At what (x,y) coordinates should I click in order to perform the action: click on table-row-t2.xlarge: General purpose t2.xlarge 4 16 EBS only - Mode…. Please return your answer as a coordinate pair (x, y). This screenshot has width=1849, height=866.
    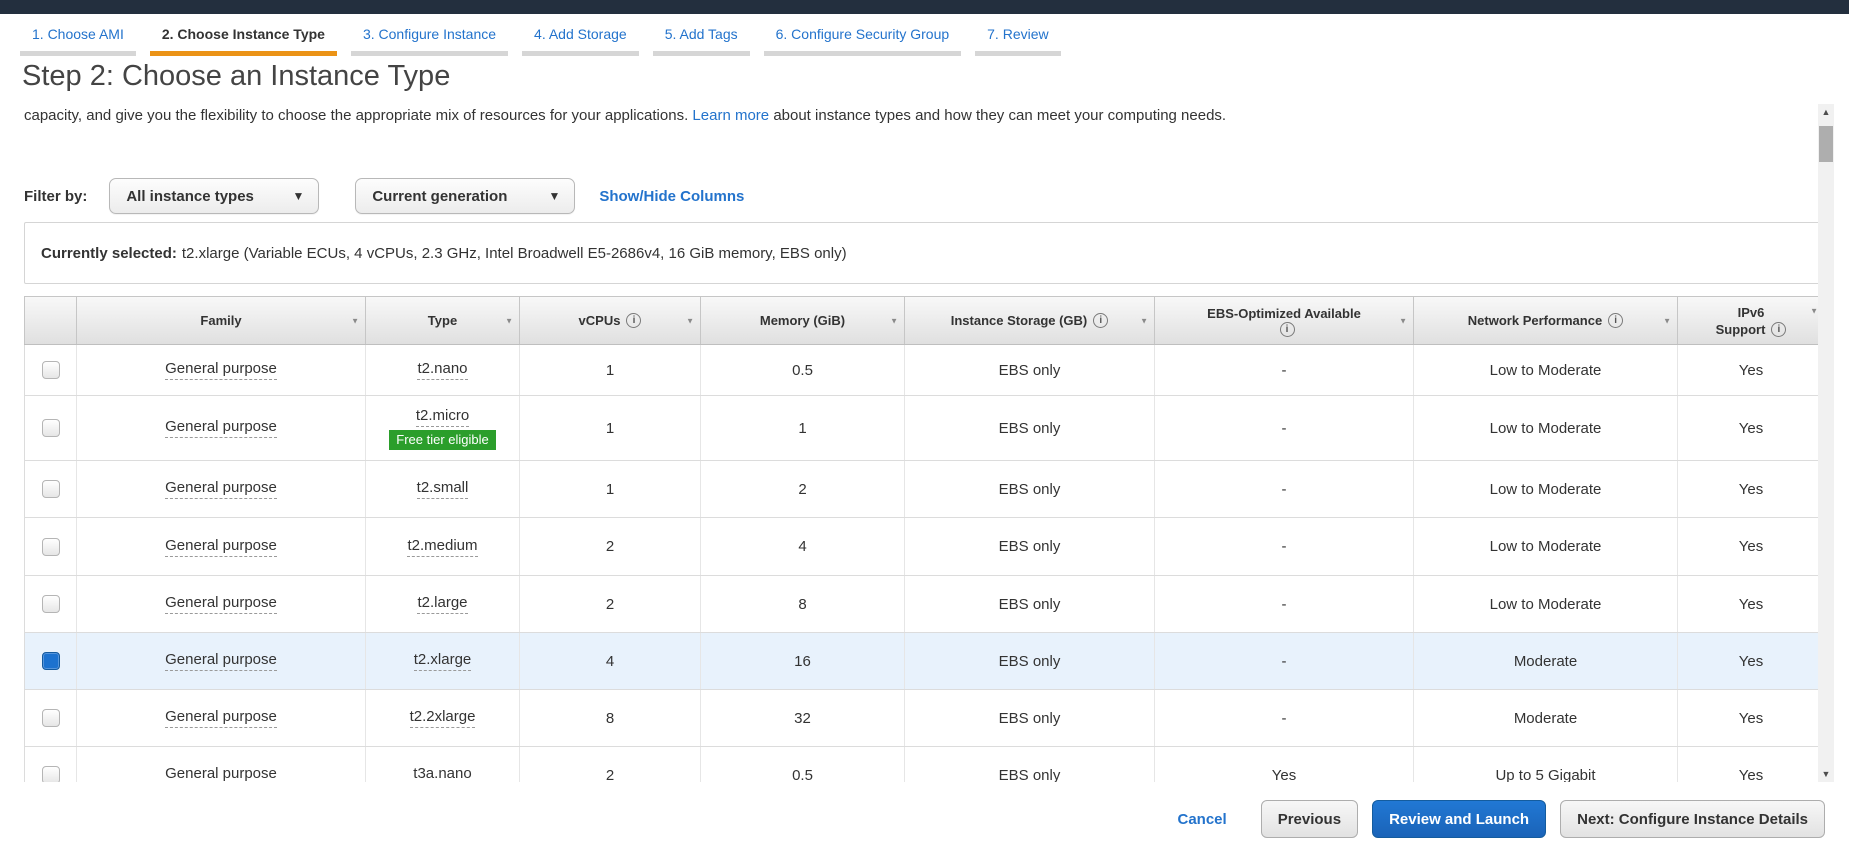
    Looking at the image, I should click on (924, 661).